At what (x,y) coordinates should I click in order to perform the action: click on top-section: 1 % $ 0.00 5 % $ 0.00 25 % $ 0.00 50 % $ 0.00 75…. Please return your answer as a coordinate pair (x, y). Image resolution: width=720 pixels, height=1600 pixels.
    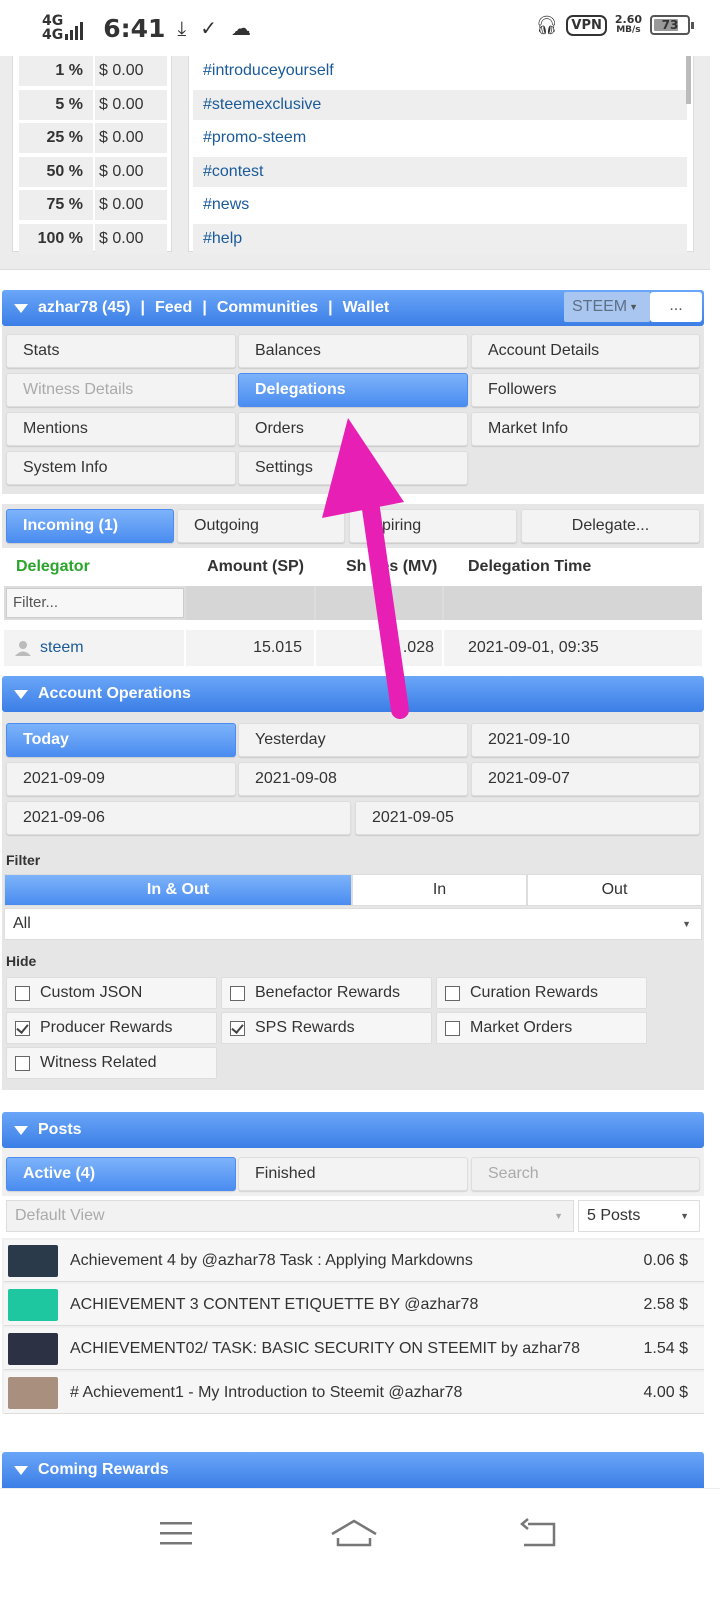
    Looking at the image, I should click on (355, 163).